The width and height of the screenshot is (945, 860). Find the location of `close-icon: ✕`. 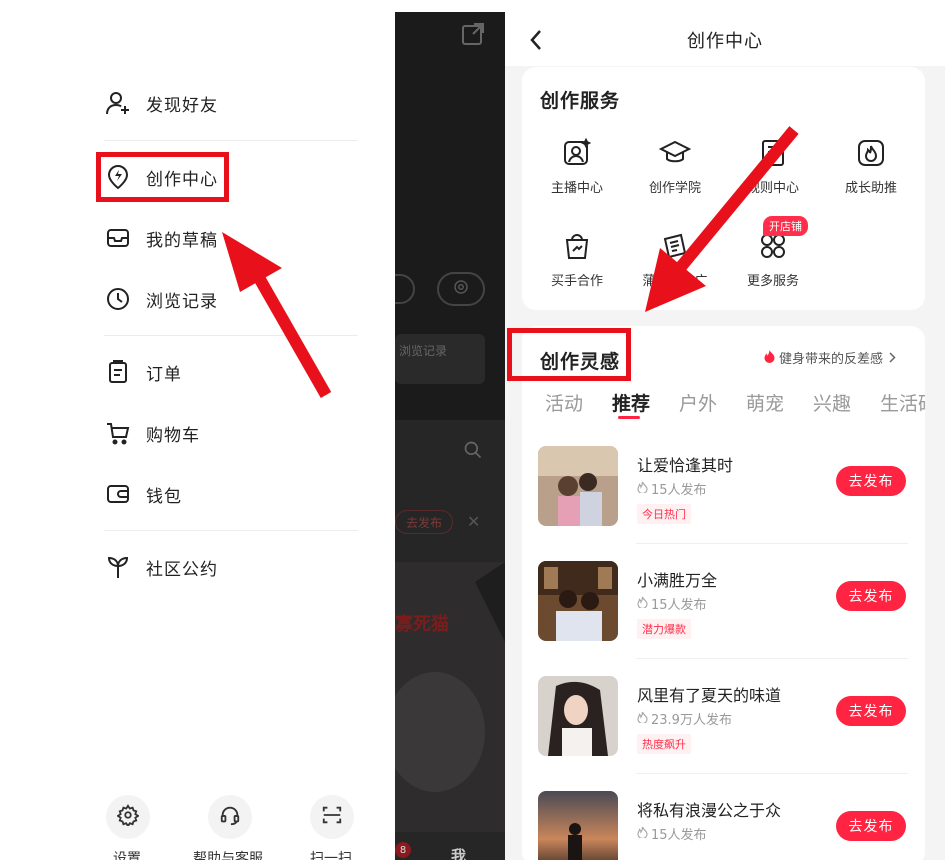

close-icon: ✕ is located at coordinates (474, 521).